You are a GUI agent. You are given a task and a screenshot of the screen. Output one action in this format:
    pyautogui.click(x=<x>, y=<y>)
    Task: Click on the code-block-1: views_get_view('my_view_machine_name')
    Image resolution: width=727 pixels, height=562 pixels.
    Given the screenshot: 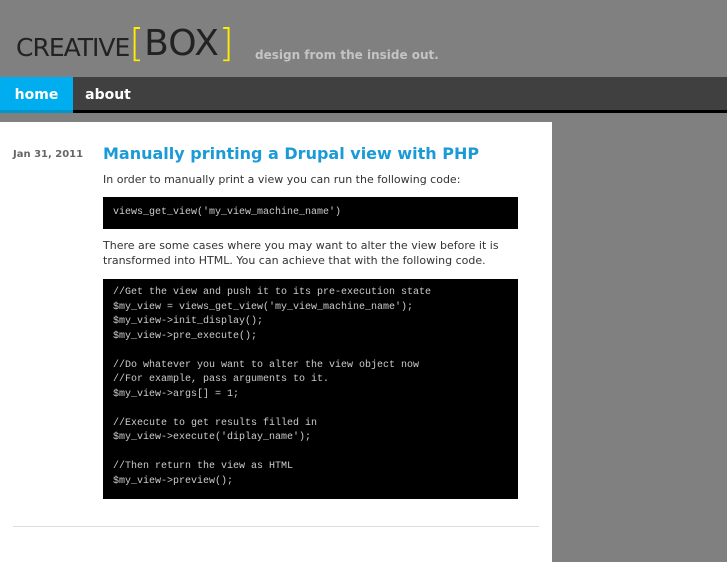 What is the action you would take?
    pyautogui.click(x=310, y=213)
    